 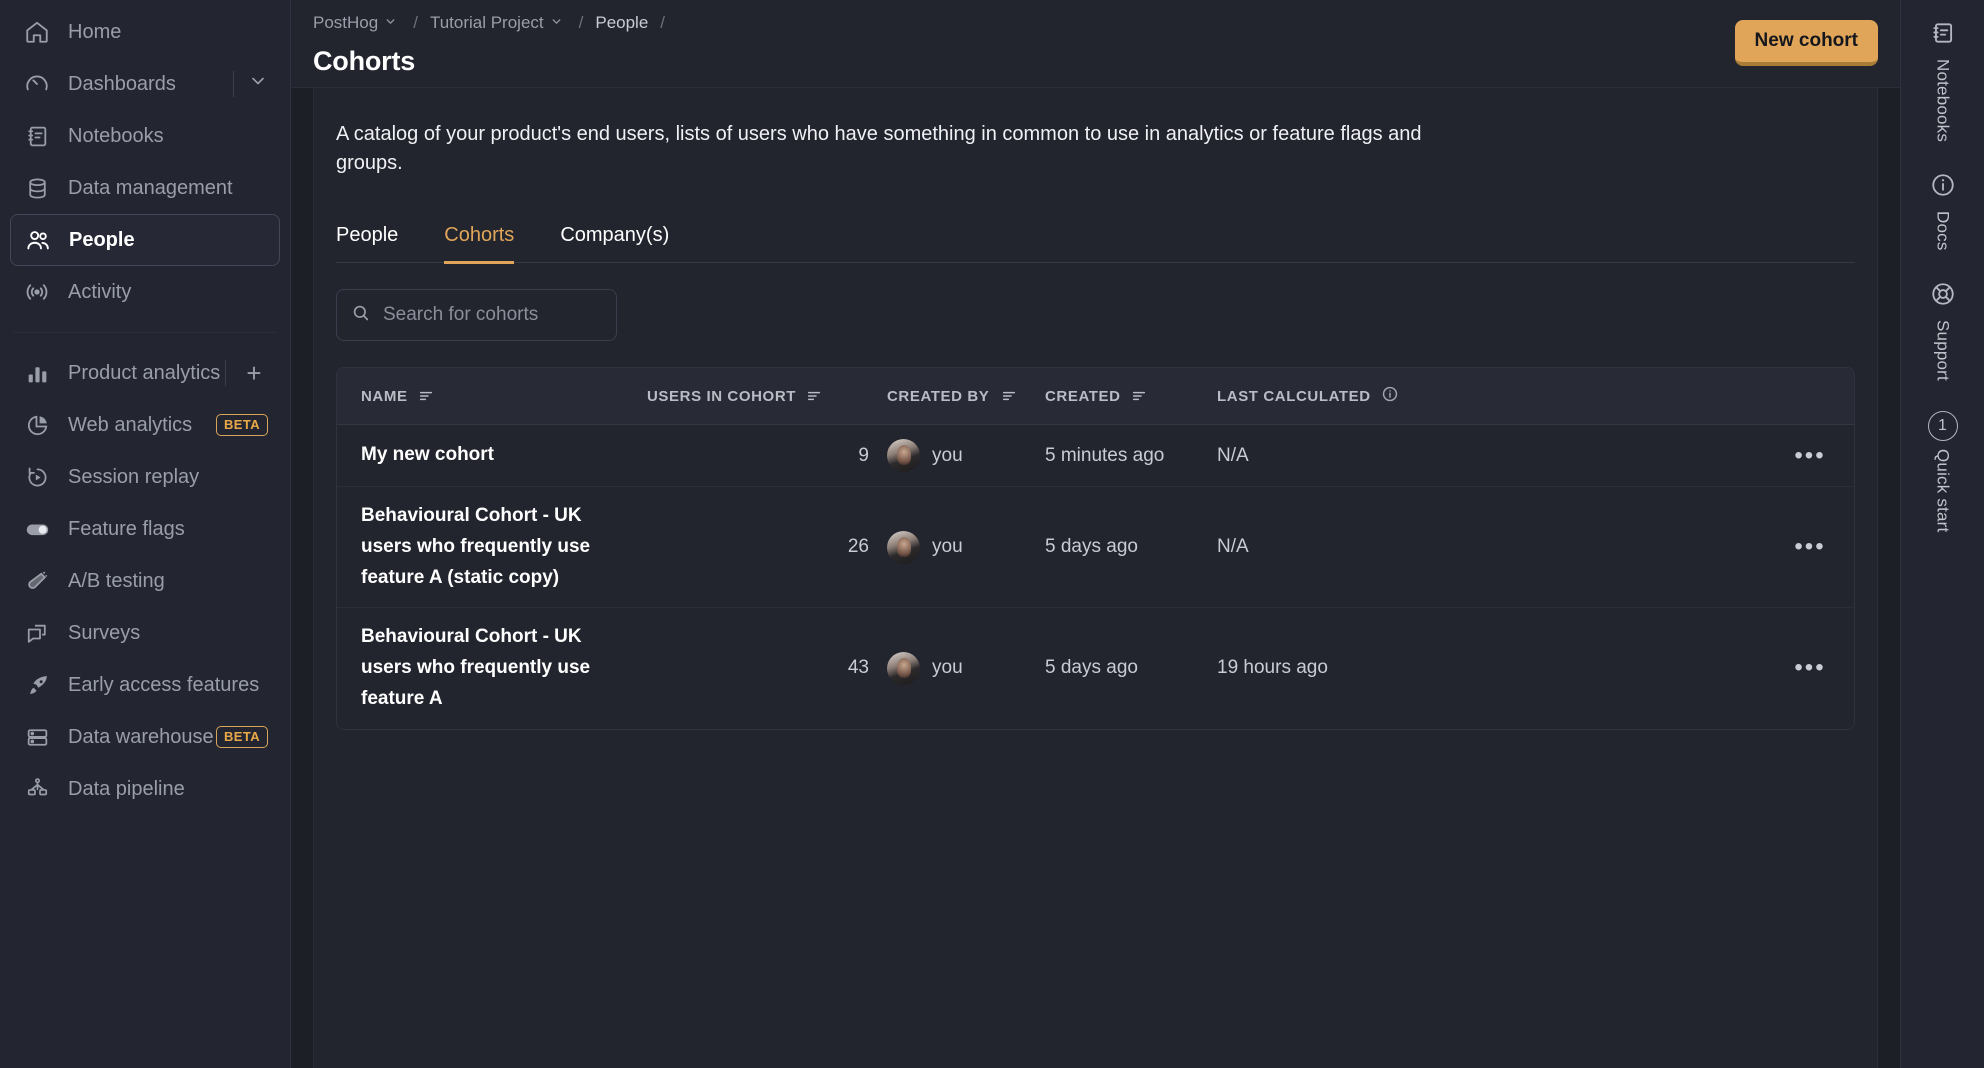 I want to click on notebook-icon, so click(x=37, y=136).